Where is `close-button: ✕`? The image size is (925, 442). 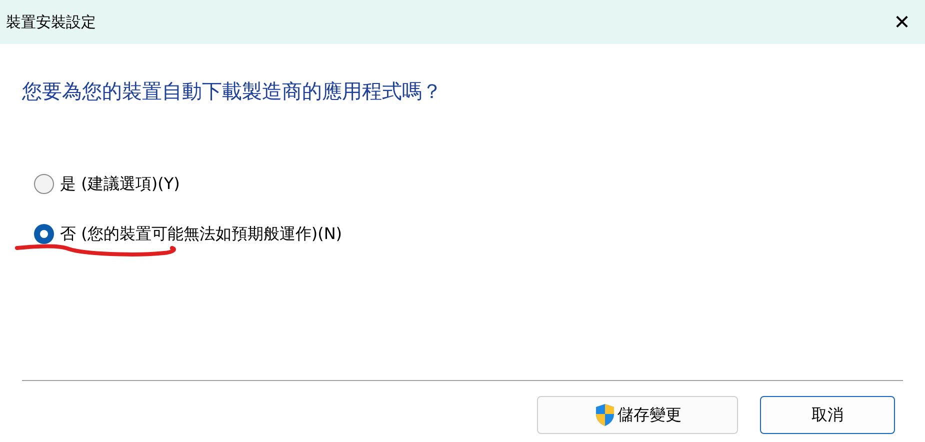
close-button: ✕ is located at coordinates (902, 22).